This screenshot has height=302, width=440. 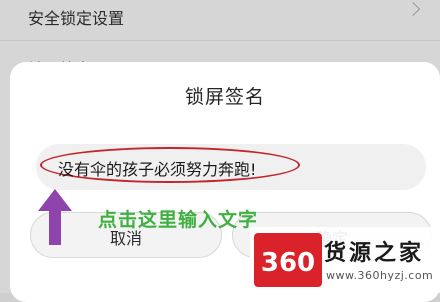 I want to click on watermark: 360 货源之家 www.360hyzj.com, so click(x=345, y=260).